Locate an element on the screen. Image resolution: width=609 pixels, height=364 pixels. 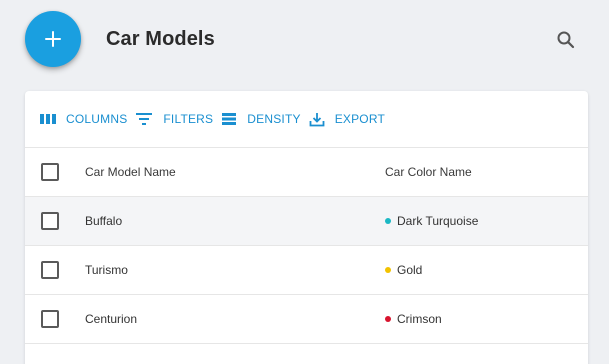
search-button is located at coordinates (566, 40).